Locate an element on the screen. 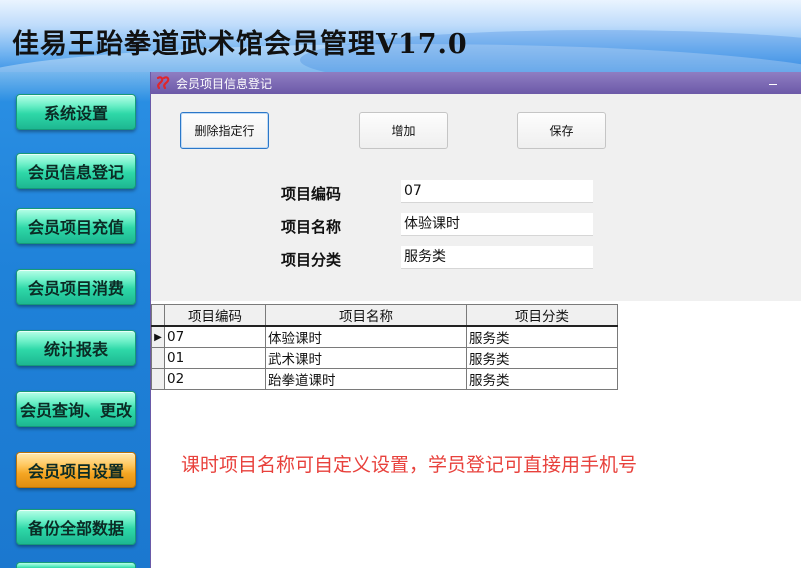 This screenshot has height=568, width=801. minimize-icon is located at coordinates (773, 84).